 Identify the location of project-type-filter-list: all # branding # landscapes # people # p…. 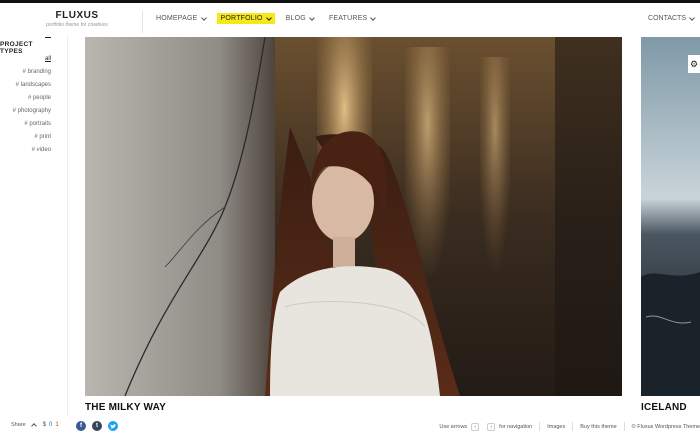
(32, 105).